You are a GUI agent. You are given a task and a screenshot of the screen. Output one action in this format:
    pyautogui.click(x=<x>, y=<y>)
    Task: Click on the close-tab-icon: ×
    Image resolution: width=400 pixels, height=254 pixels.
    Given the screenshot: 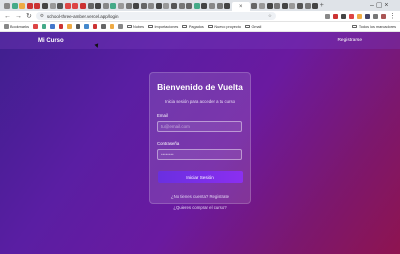 What is the action you would take?
    pyautogui.click(x=241, y=7)
    